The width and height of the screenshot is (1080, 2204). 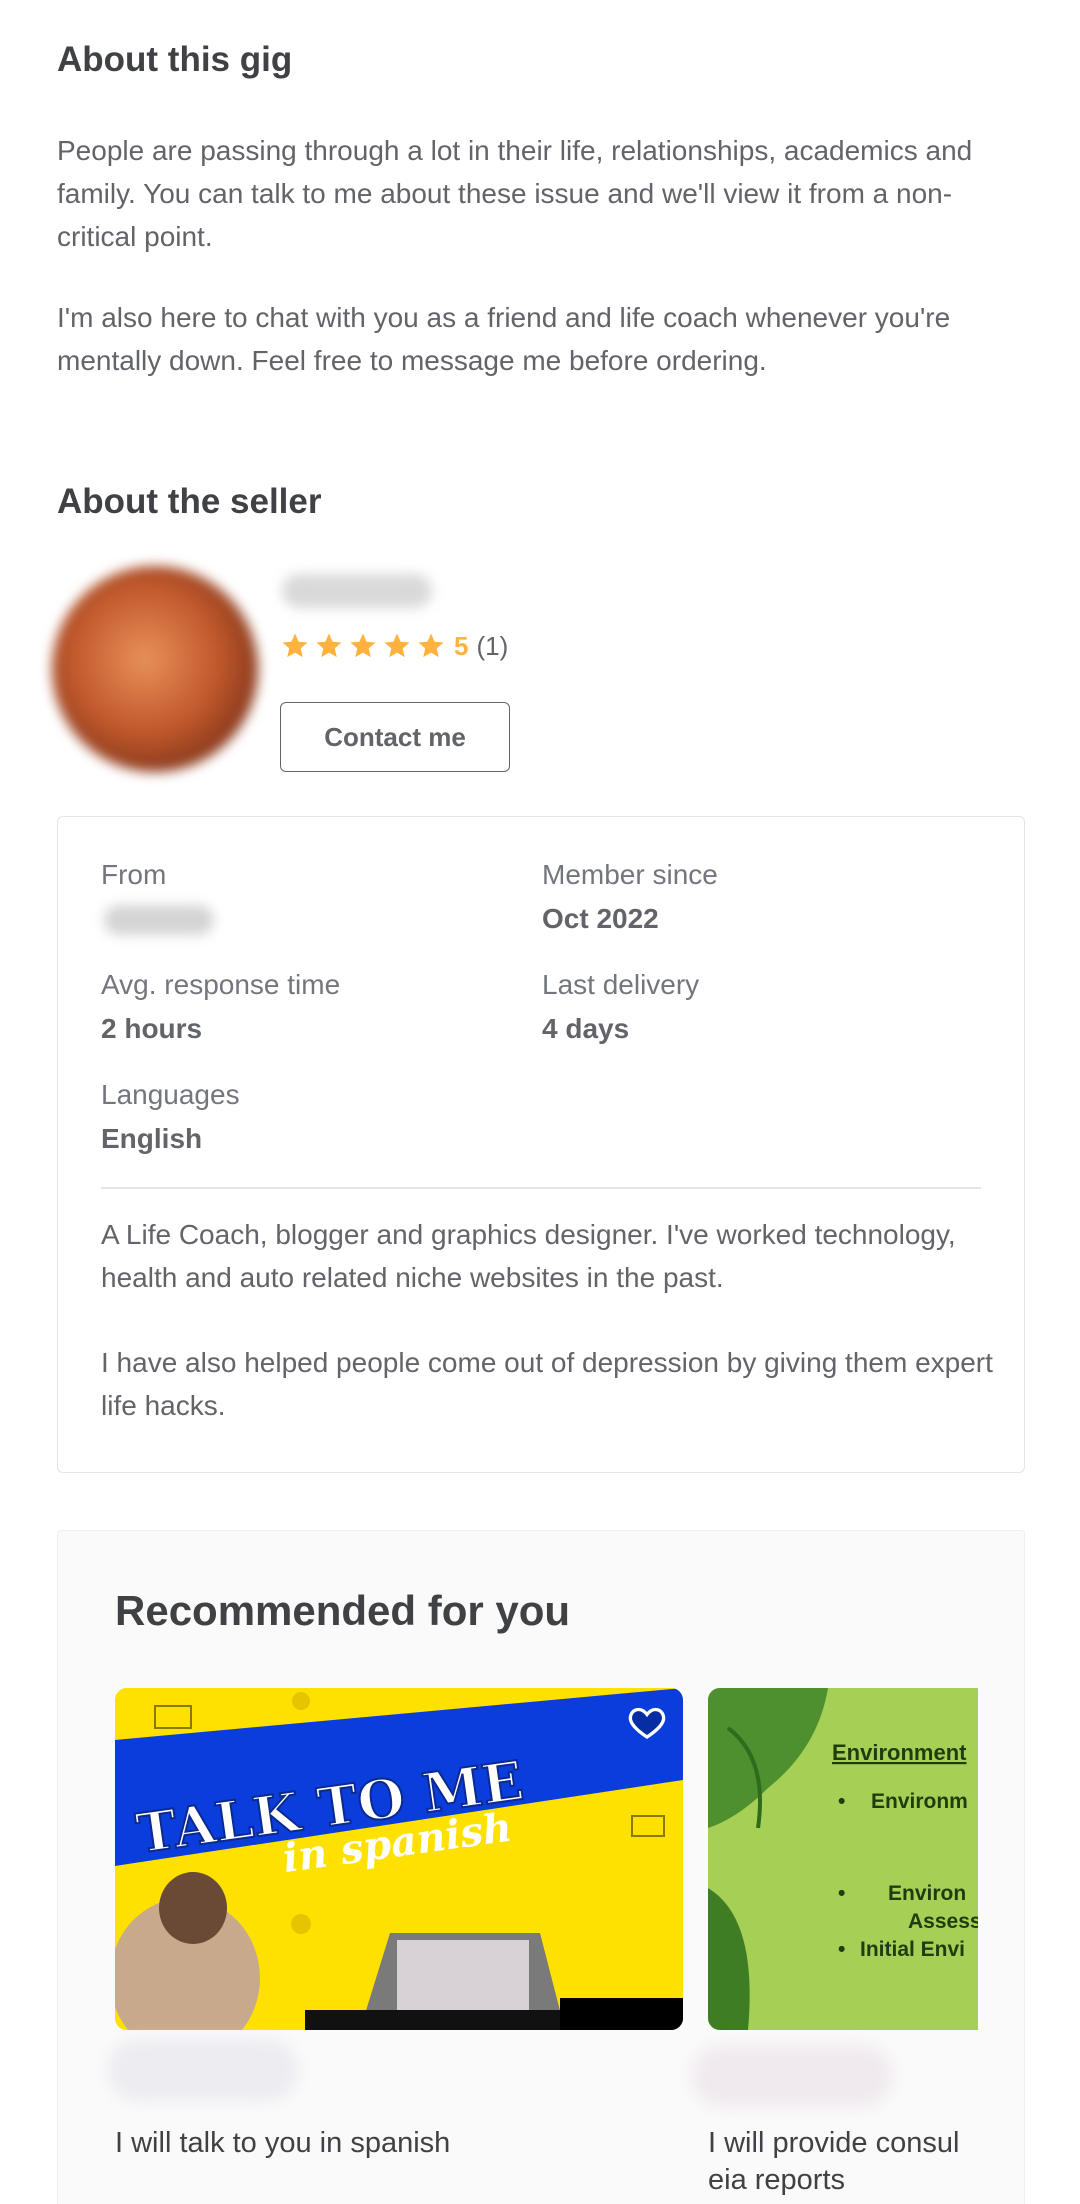 I want to click on from-label: From, so click(x=134, y=874).